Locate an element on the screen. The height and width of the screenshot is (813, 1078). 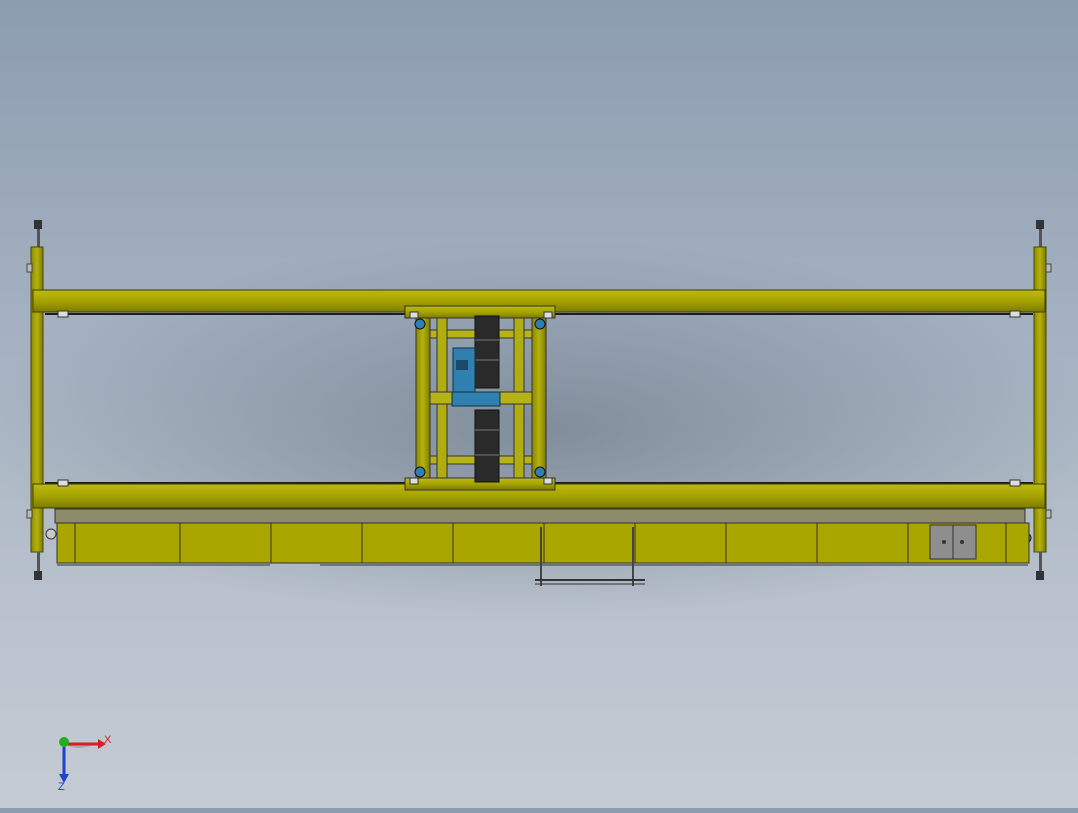
x-axis-label: X is located at coordinates (108, 740).